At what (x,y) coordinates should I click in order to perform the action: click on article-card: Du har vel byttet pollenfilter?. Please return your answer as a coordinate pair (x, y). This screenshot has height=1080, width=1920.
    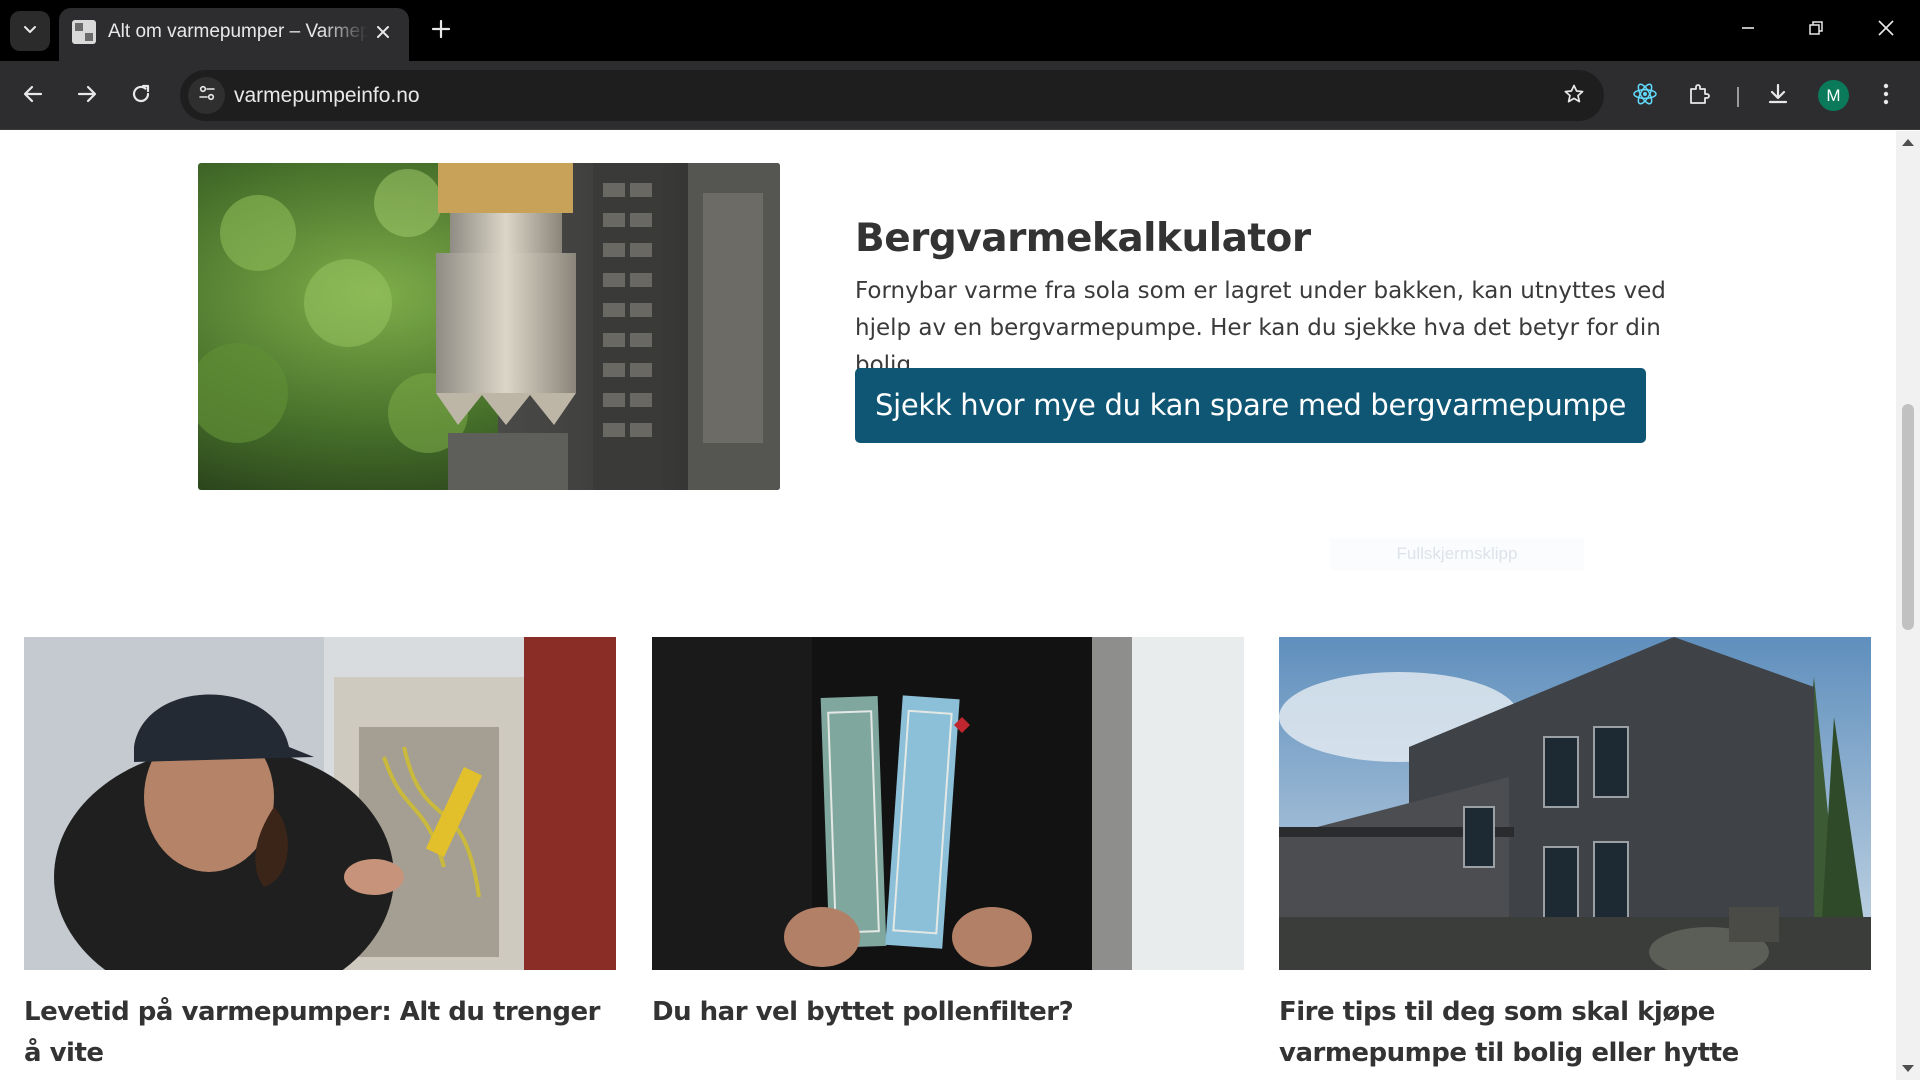
    Looking at the image, I should click on (948, 835).